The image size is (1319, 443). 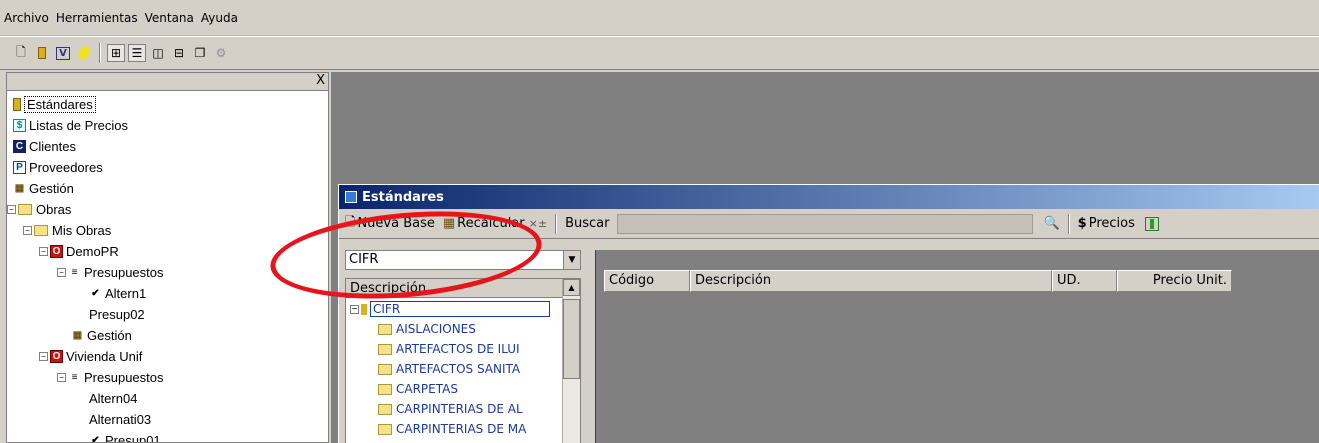 What do you see at coordinates (97, 18) in the screenshot?
I see `menu-herramientas: Herramientas` at bounding box center [97, 18].